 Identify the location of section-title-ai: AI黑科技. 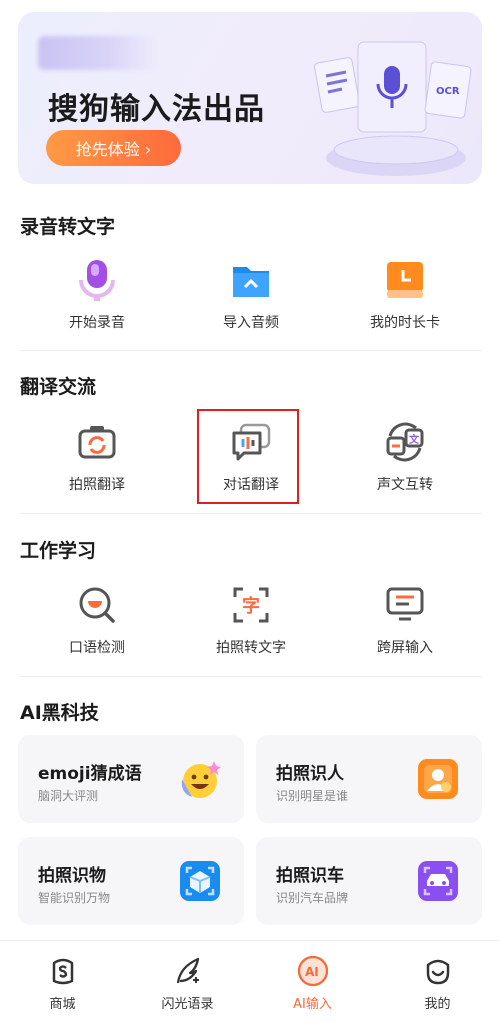
(59, 713).